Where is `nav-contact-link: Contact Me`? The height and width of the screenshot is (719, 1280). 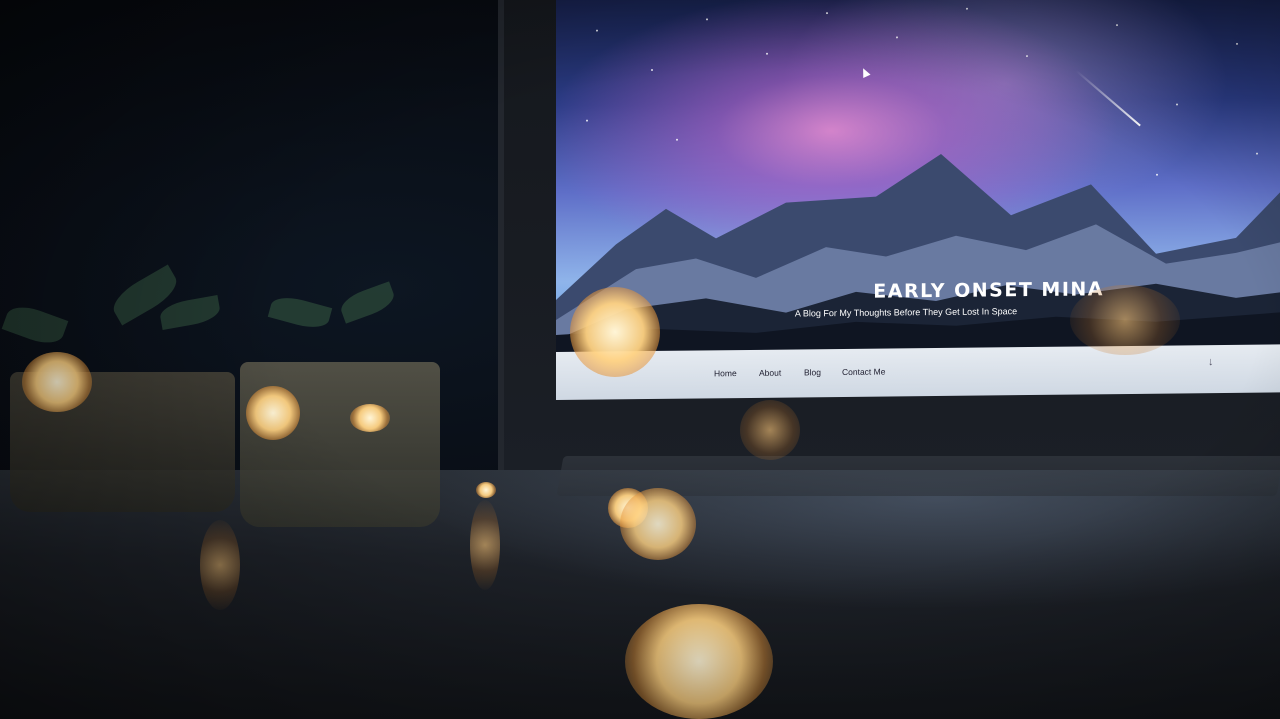 nav-contact-link: Contact Me is located at coordinates (863, 372).